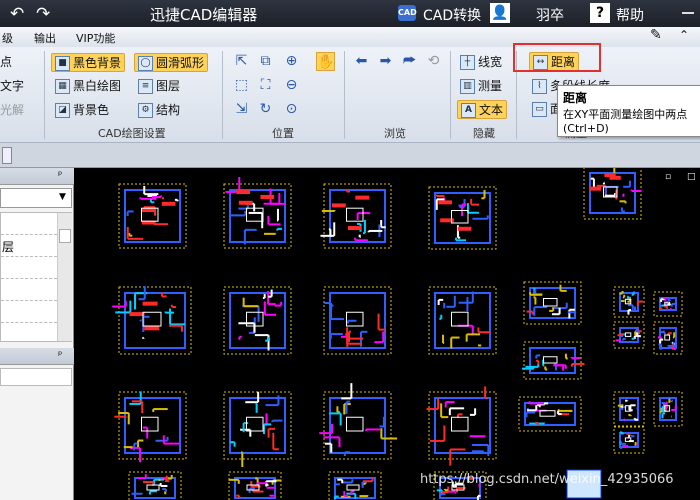 This screenshot has height=500, width=700. Describe the element at coordinates (17, 14) in the screenshot. I see `undo-icon: ↶` at that location.